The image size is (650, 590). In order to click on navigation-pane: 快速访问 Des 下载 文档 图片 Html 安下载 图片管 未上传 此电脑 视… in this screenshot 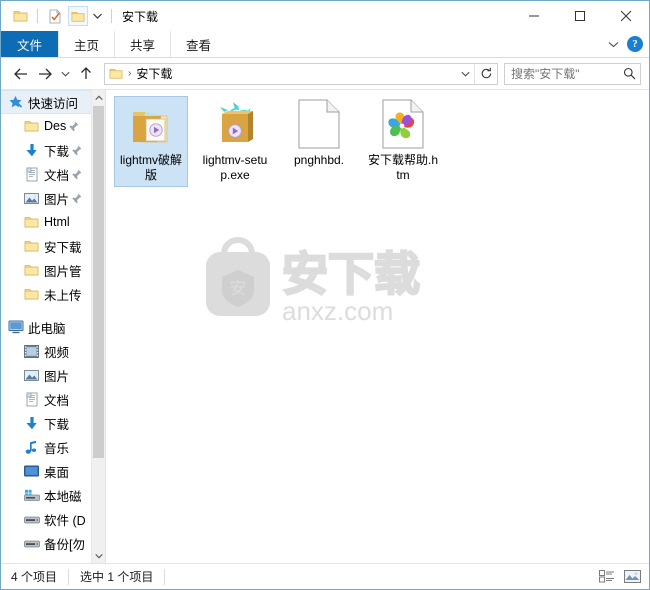, I will do `click(53, 326)`.